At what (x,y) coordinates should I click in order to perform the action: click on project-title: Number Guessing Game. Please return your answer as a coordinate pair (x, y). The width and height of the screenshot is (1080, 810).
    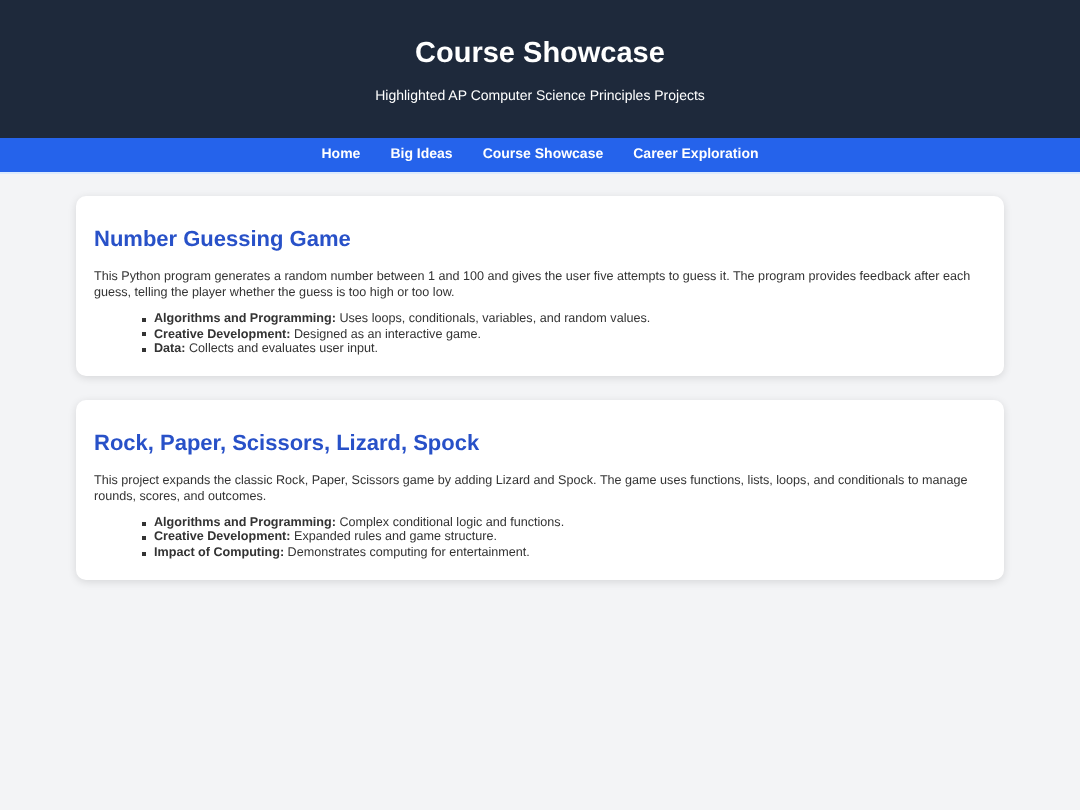
    Looking at the image, I should click on (223, 240).